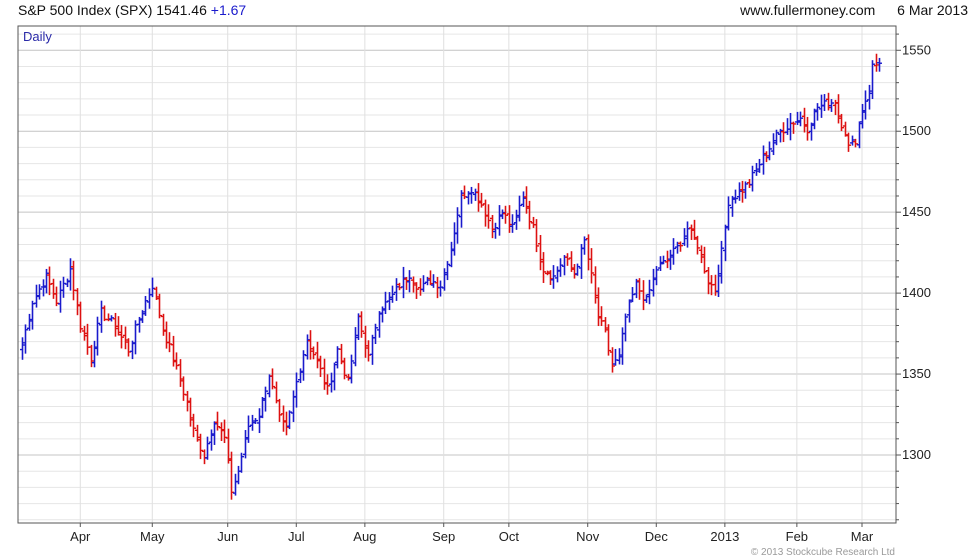 This screenshot has width=980, height=560. Describe the element at coordinates (724, 536) in the screenshot. I see `x-tick-label: 2013` at that location.